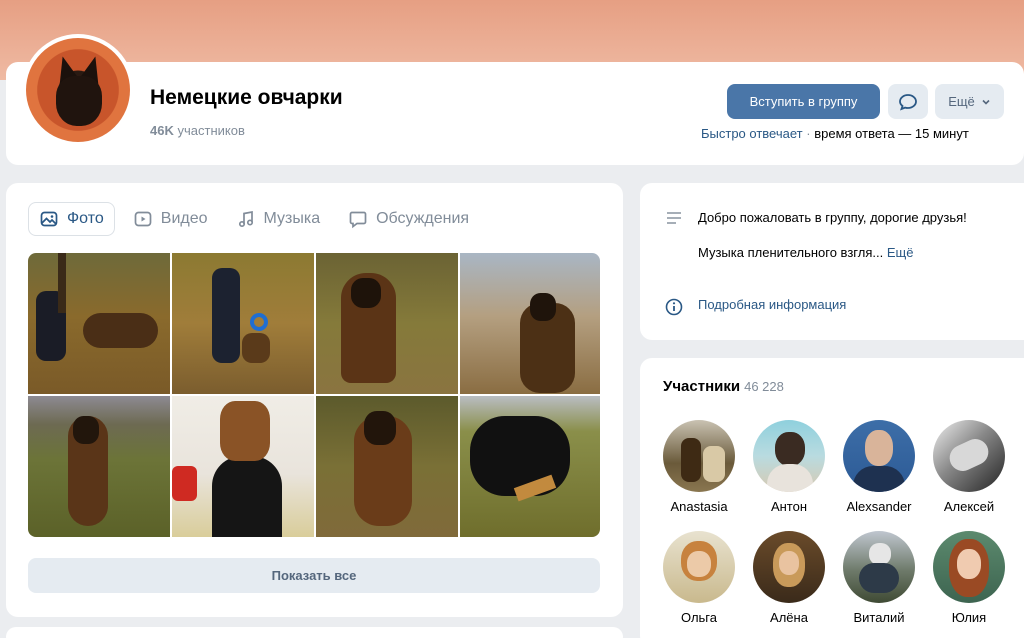  Describe the element at coordinates (698, 617) in the screenshot. I see `member-name: Ольга` at that location.